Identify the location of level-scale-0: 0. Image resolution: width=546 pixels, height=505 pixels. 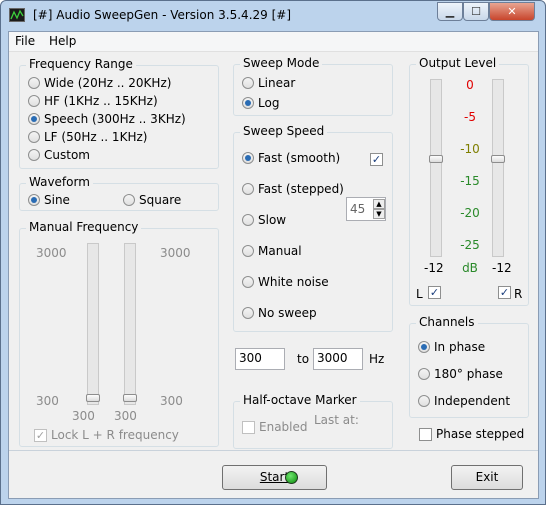
(470, 85).